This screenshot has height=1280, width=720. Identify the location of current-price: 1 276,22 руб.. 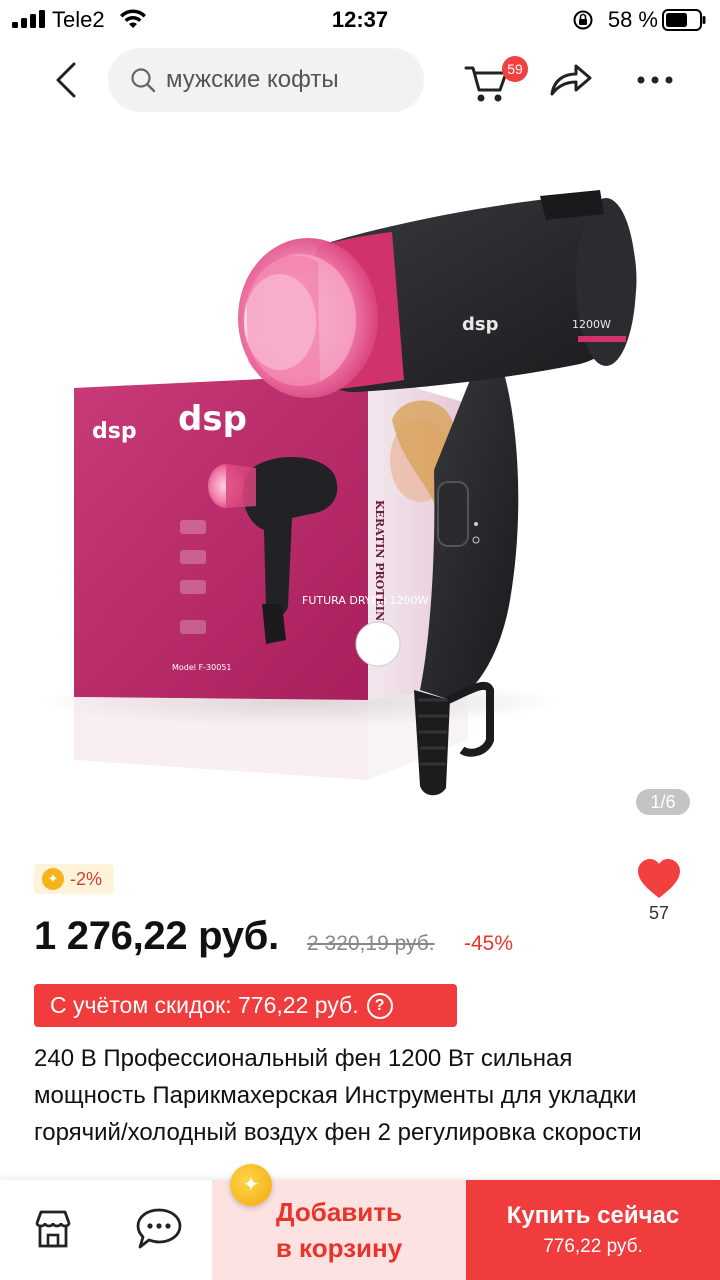
(156, 936).